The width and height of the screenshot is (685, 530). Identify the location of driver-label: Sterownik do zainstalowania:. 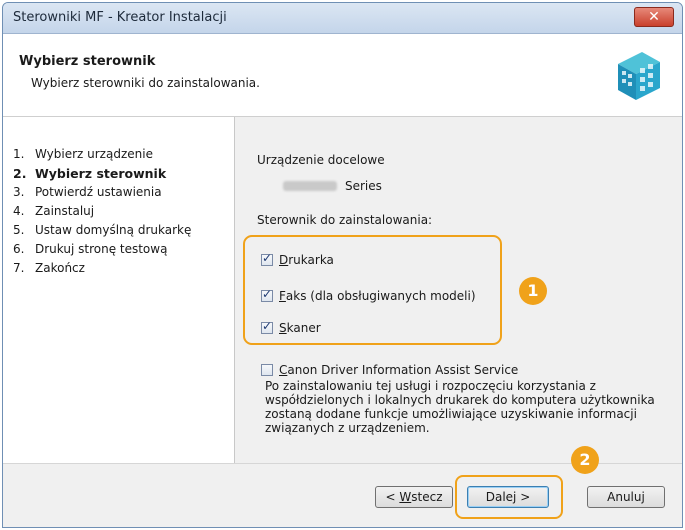
(345, 220).